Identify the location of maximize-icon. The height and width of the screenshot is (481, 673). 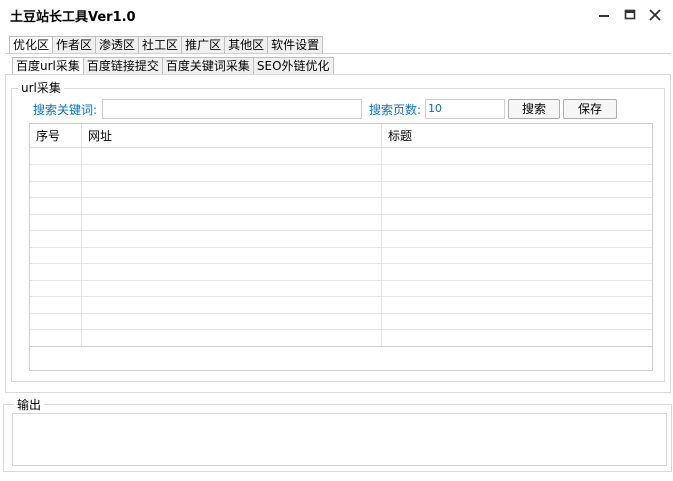
(630, 14).